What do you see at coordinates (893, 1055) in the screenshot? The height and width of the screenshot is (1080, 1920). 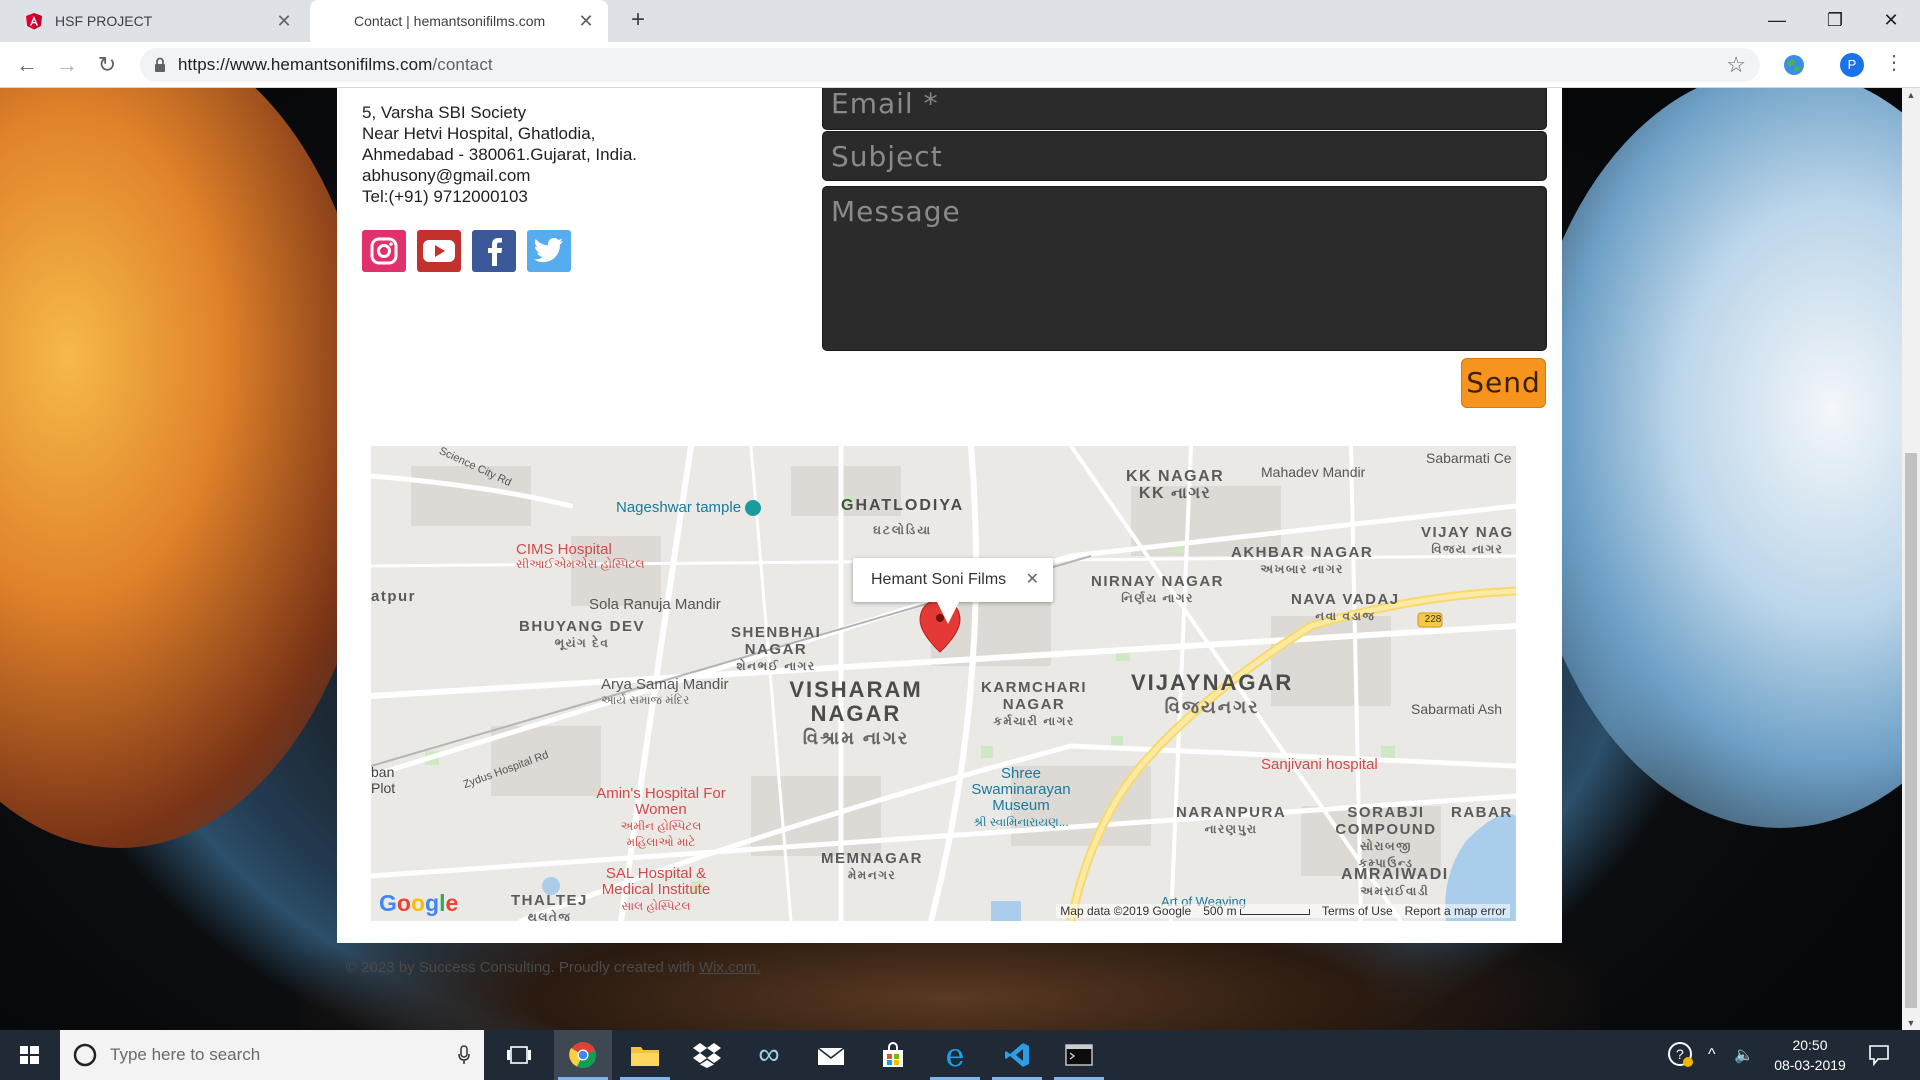 I see `store-icon` at bounding box center [893, 1055].